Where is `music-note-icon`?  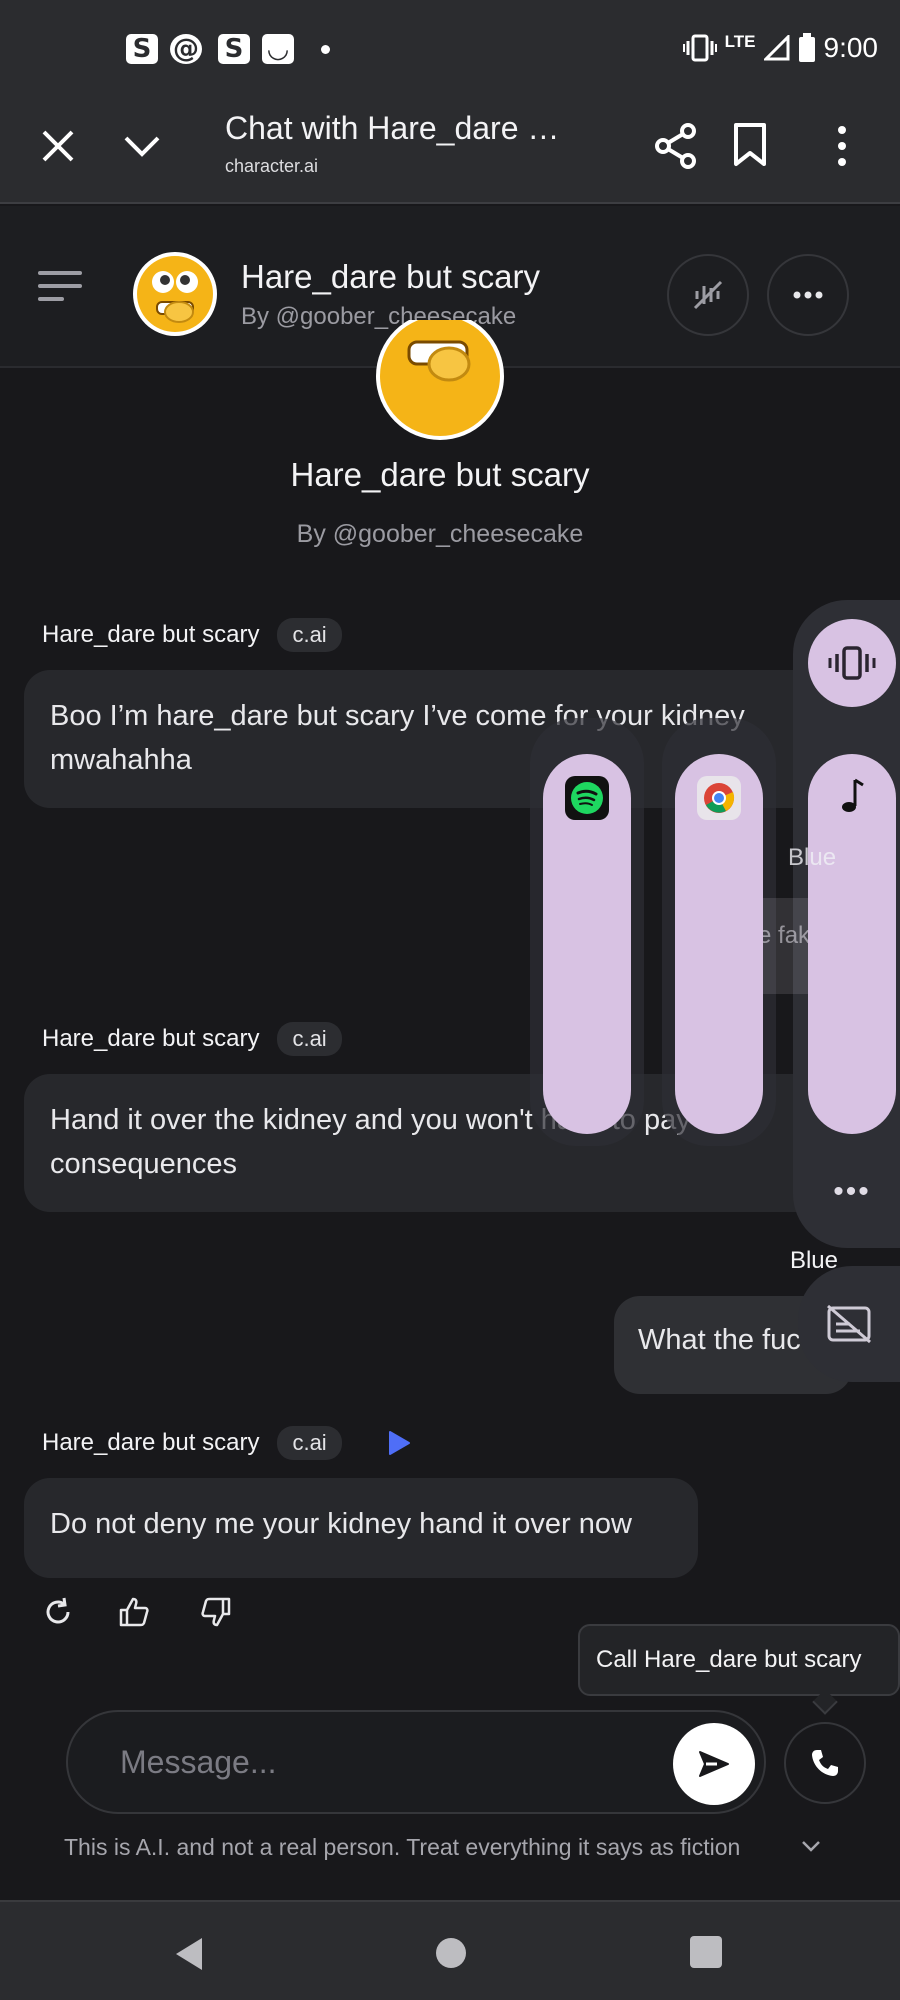
music-note-icon is located at coordinates (853, 795).